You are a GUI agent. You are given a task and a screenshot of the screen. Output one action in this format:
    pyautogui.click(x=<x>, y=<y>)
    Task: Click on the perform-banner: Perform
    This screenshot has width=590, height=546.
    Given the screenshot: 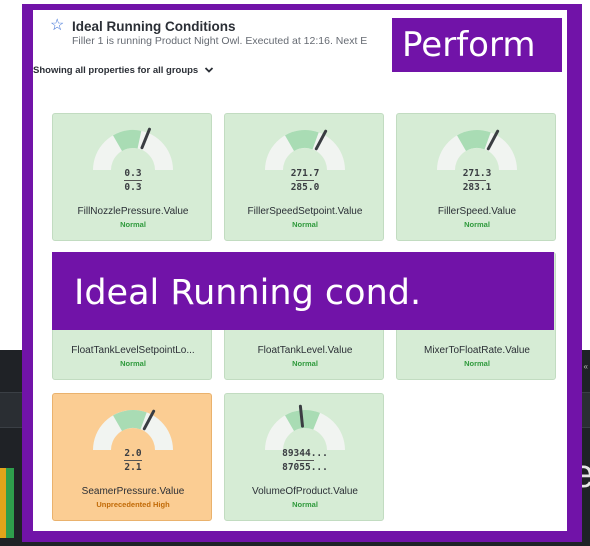 What is the action you would take?
    pyautogui.click(x=477, y=45)
    